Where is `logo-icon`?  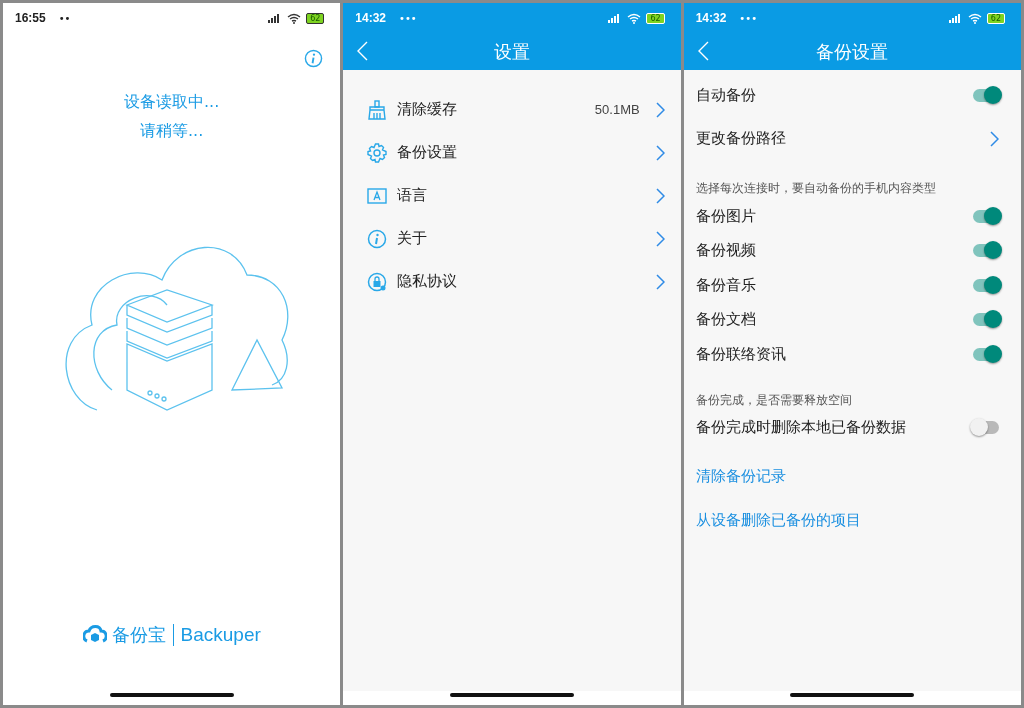
logo-icon is located at coordinates (94, 635).